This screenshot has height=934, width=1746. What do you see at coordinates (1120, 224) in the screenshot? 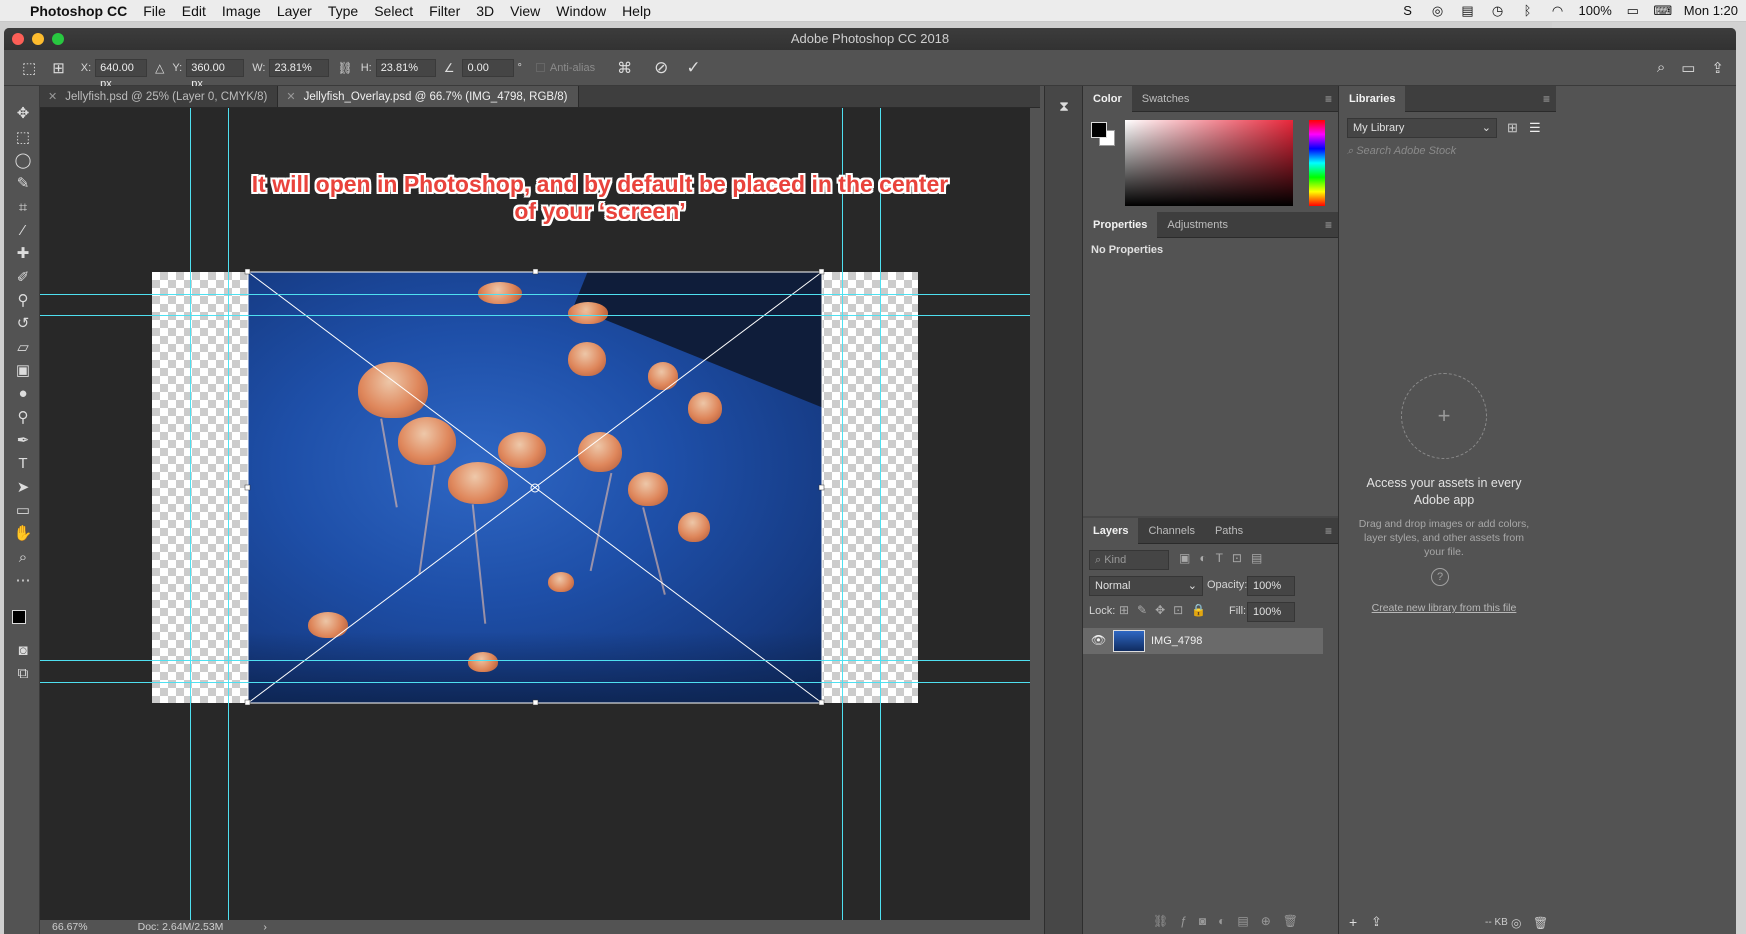
I see `tab-properties: Properties` at bounding box center [1120, 224].